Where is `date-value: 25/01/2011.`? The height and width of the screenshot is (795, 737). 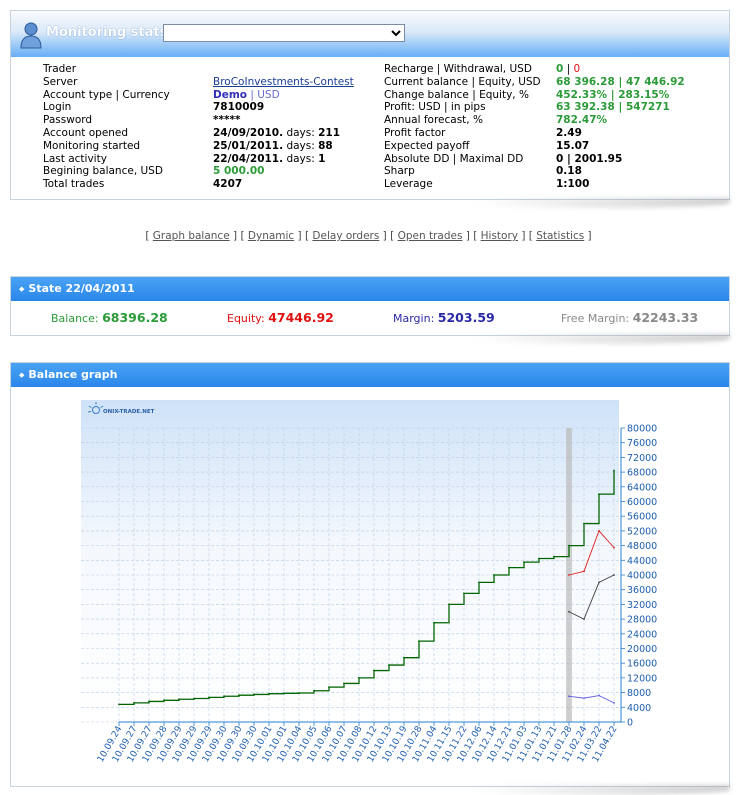 date-value: 25/01/2011. is located at coordinates (248, 145).